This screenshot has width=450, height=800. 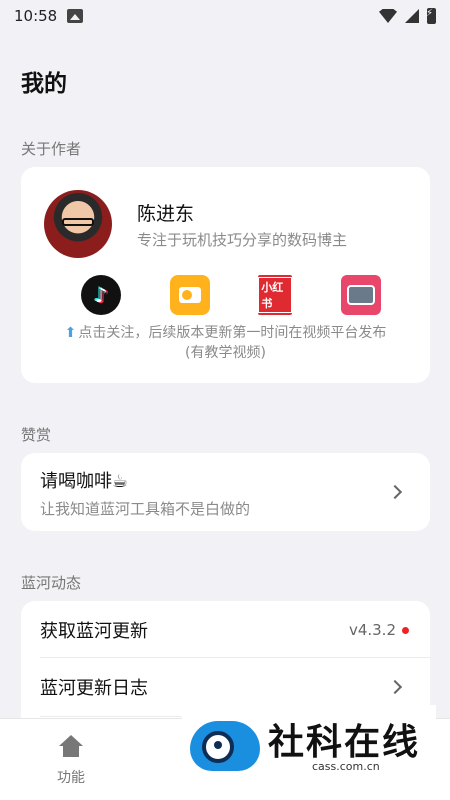 I want to click on watermark-overlay: 社科在线 cass.com.cn, so click(x=309, y=746).